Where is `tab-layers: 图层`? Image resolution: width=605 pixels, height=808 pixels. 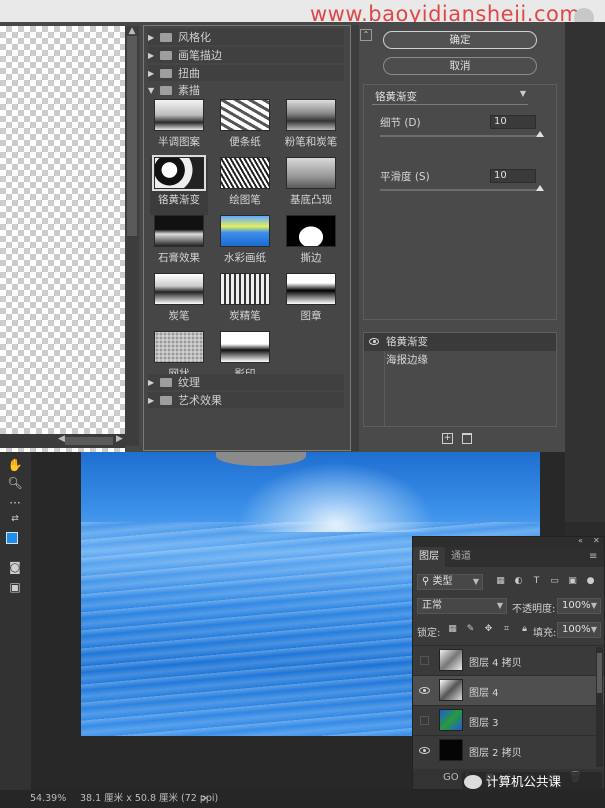 tab-layers: 图层 is located at coordinates (429, 557).